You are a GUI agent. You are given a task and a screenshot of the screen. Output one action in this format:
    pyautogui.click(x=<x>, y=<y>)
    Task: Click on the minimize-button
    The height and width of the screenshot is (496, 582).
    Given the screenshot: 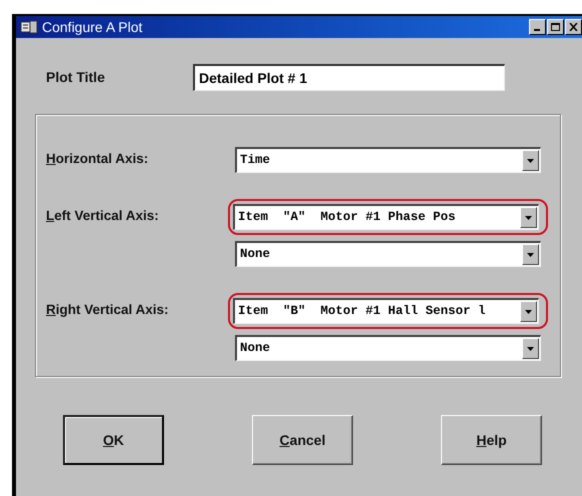 What is the action you would take?
    pyautogui.click(x=537, y=27)
    